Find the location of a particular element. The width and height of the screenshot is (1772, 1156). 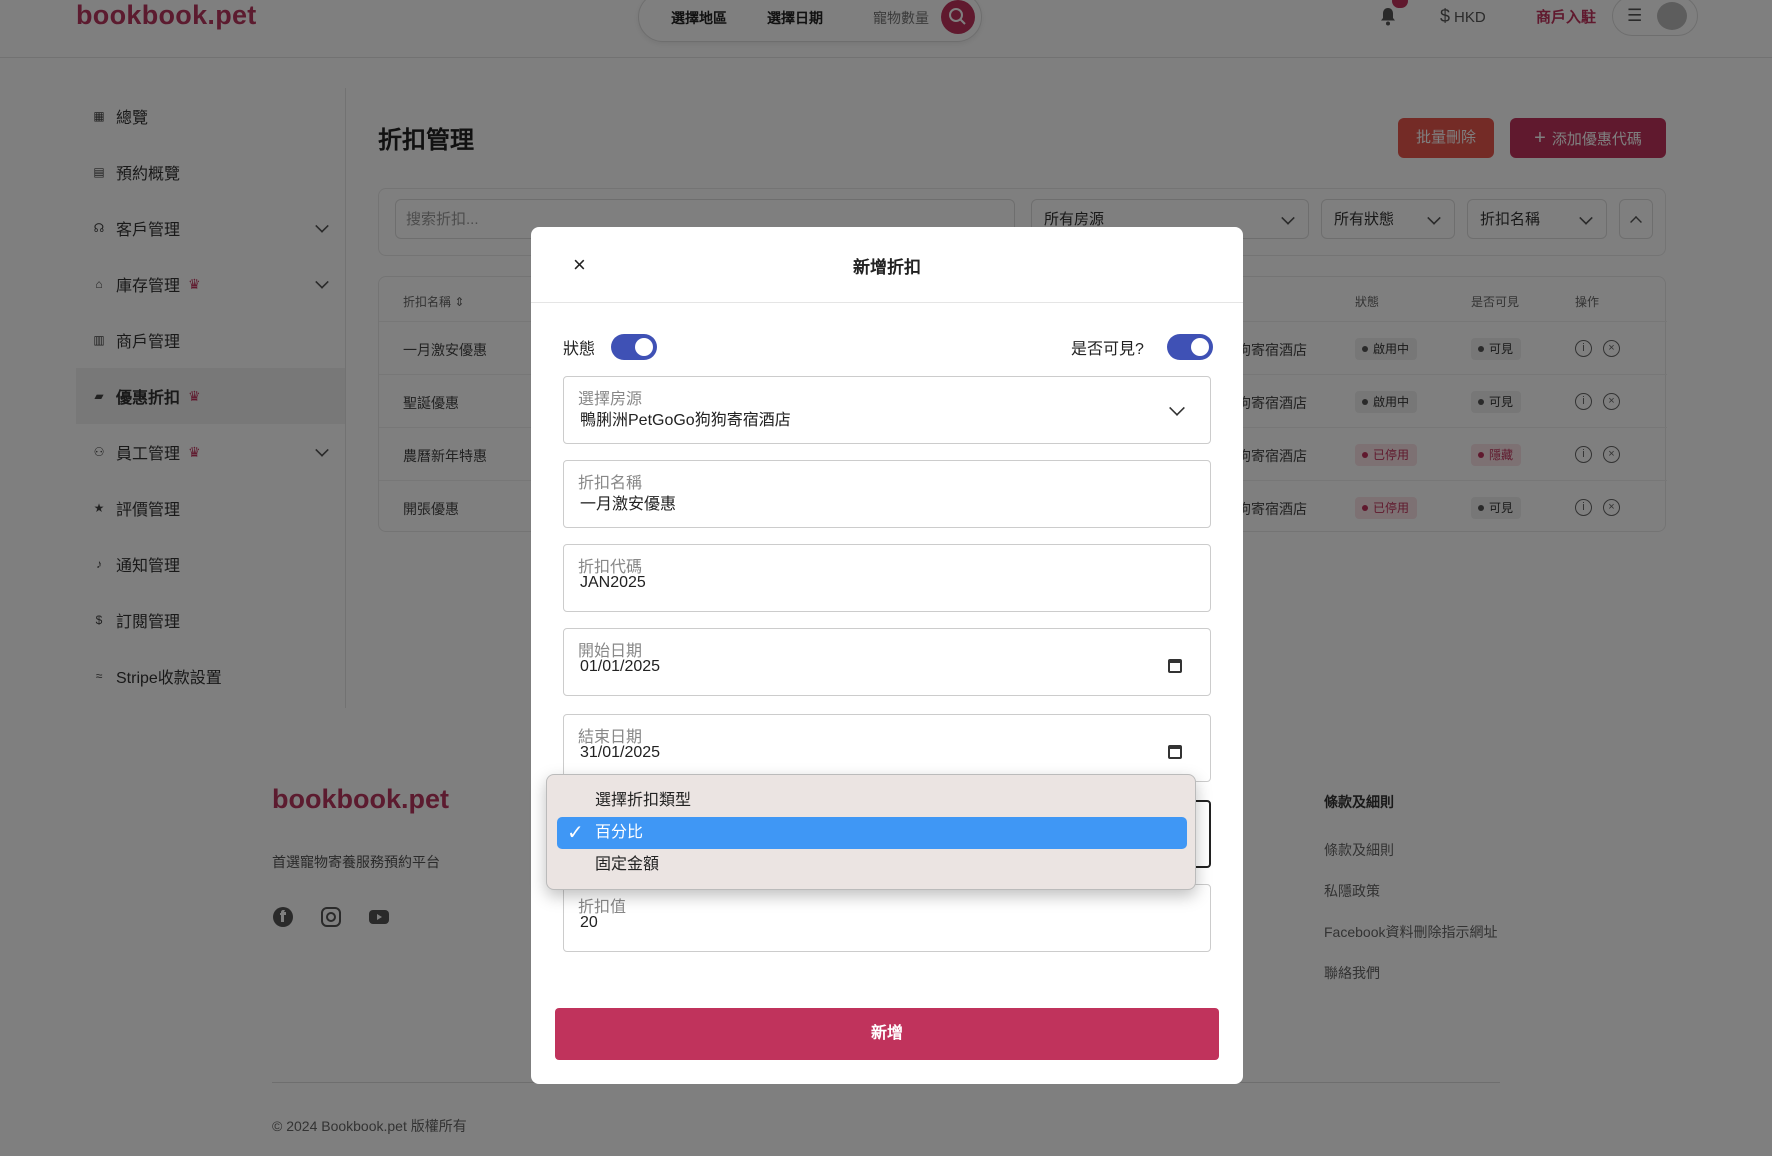

discount-name-field: 折扣名稱 一月激安優惠 is located at coordinates (887, 494).